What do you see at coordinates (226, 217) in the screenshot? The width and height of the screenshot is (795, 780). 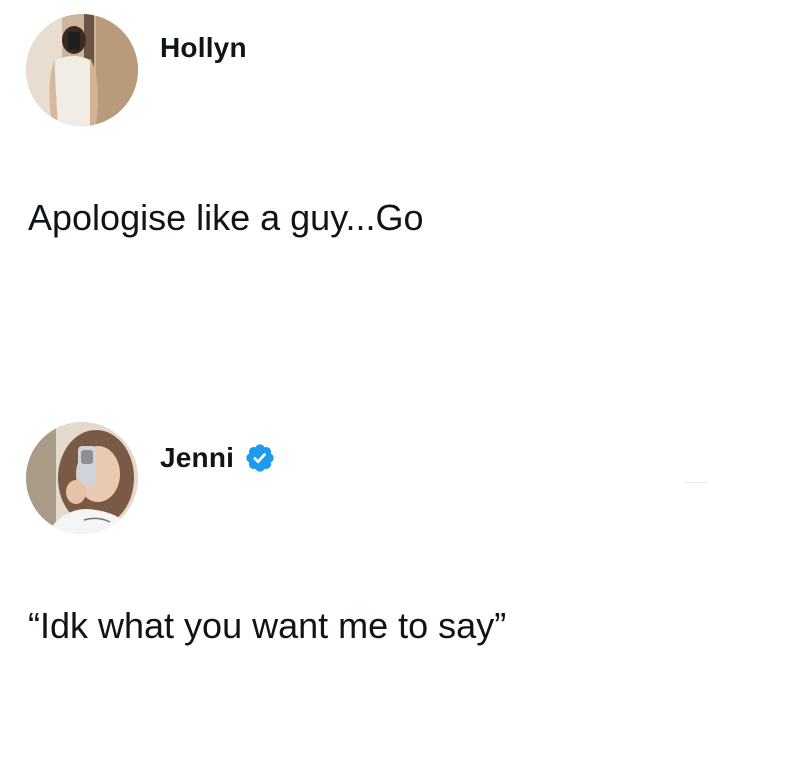 I see `post-text: Apologise like a guy...Go` at bounding box center [226, 217].